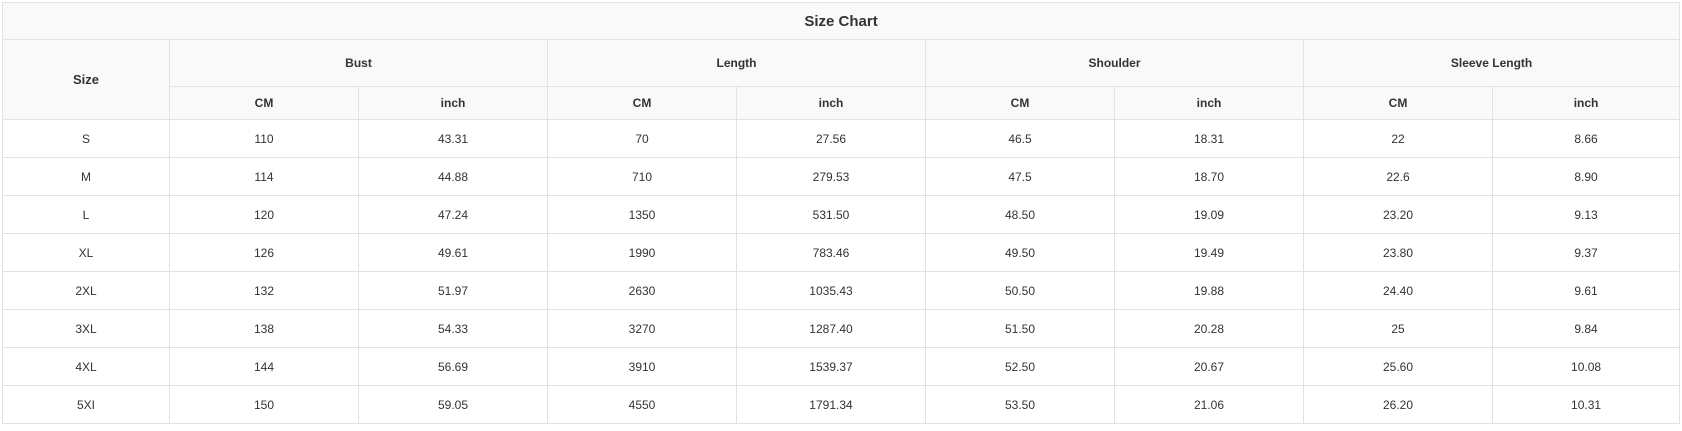 Image resolution: width=1682 pixels, height=431 pixels. Describe the element at coordinates (86, 328) in the screenshot. I see `cell-size: 3XL` at that location.